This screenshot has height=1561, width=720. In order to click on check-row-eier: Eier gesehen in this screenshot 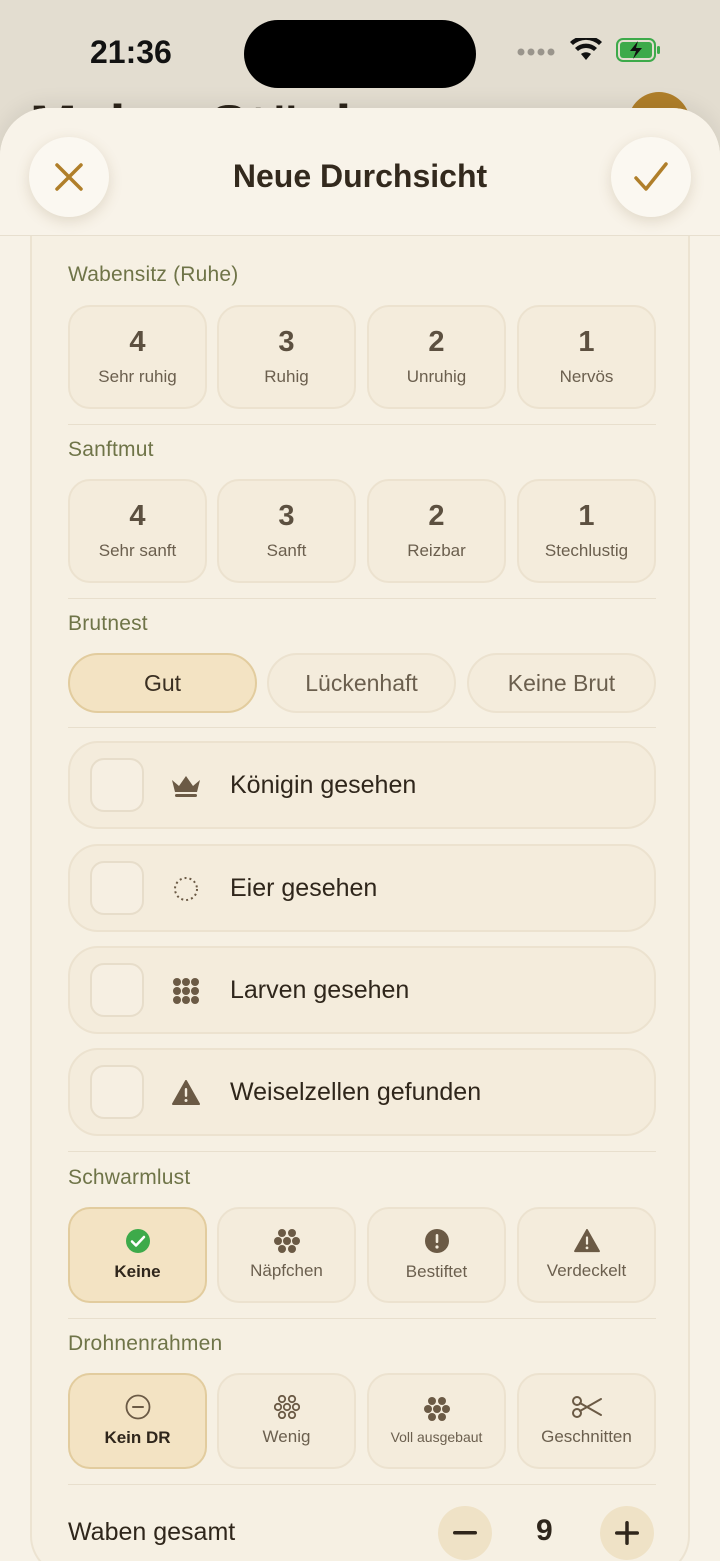, I will do `click(362, 888)`.